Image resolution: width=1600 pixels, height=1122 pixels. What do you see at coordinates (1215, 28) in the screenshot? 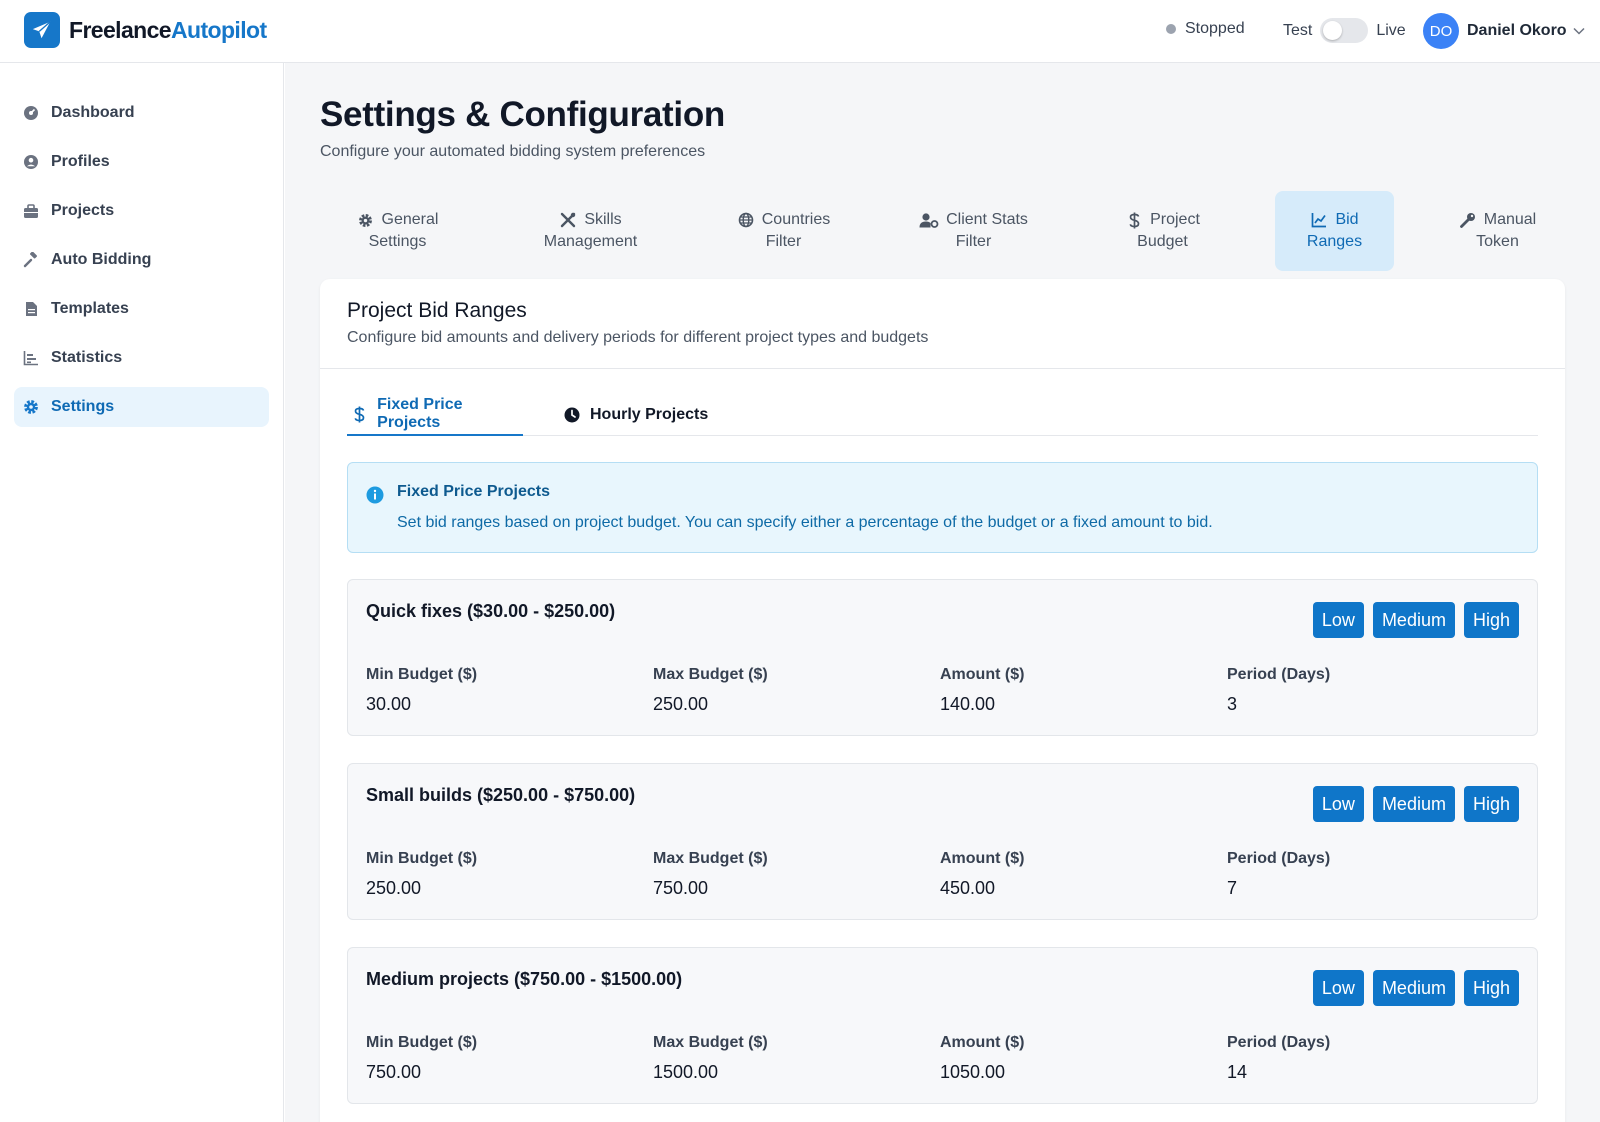
I see `status-label: Stopped` at bounding box center [1215, 28].